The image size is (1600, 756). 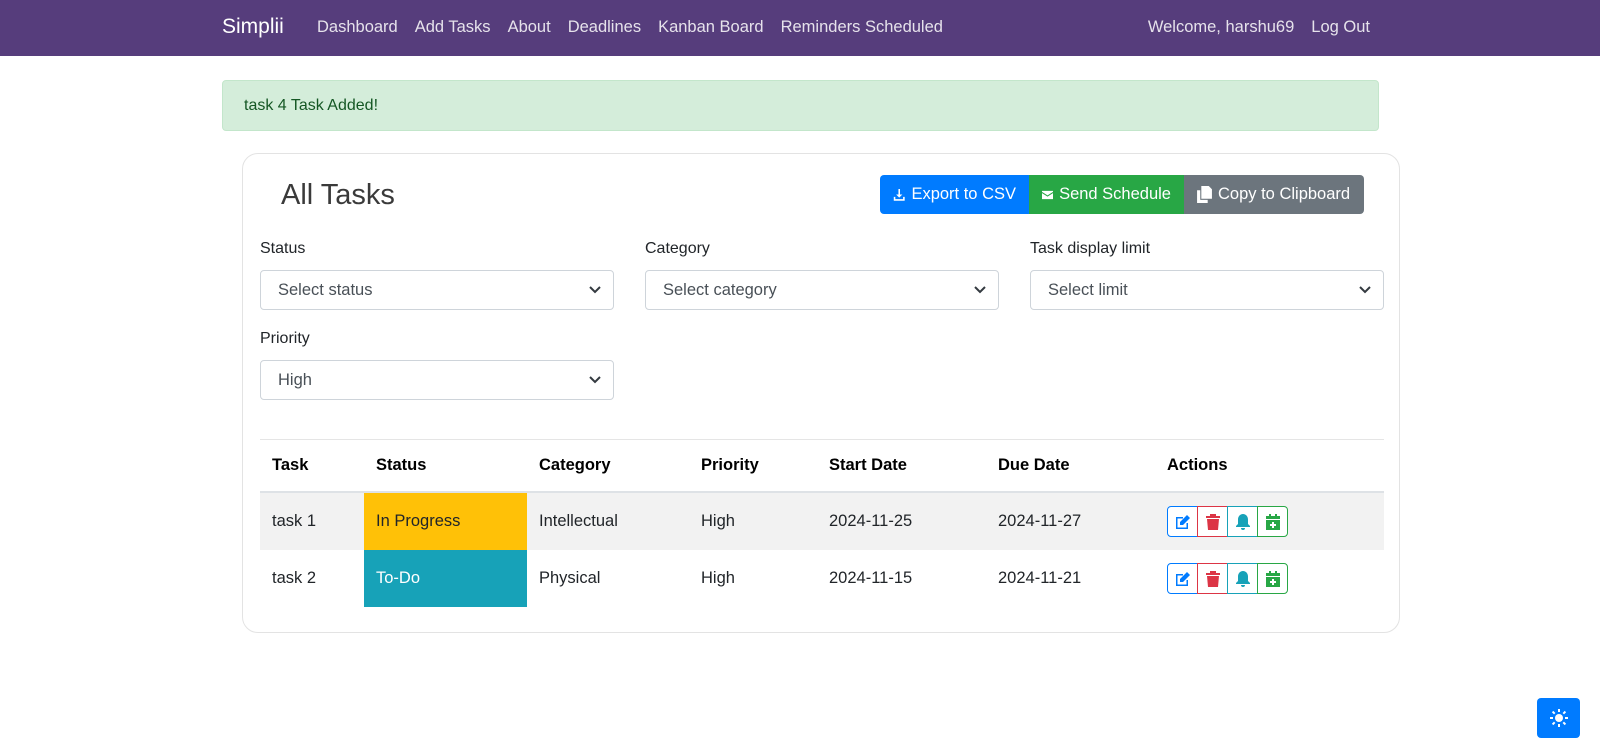 What do you see at coordinates (677, 248) in the screenshot?
I see `category-filter-label: Category` at bounding box center [677, 248].